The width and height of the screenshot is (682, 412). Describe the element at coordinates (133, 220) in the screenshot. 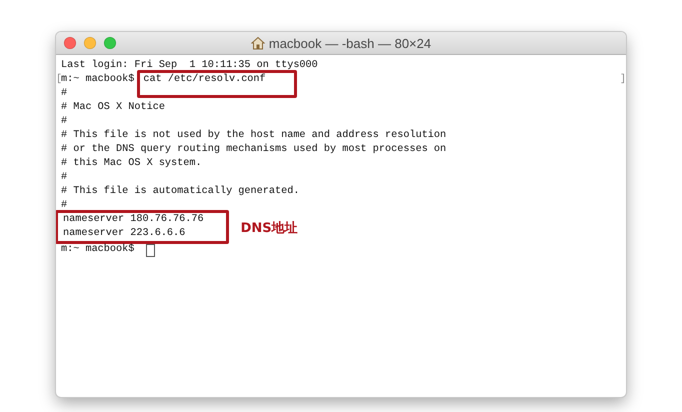

I see `output-line: nameserver 180.76.76.76` at that location.